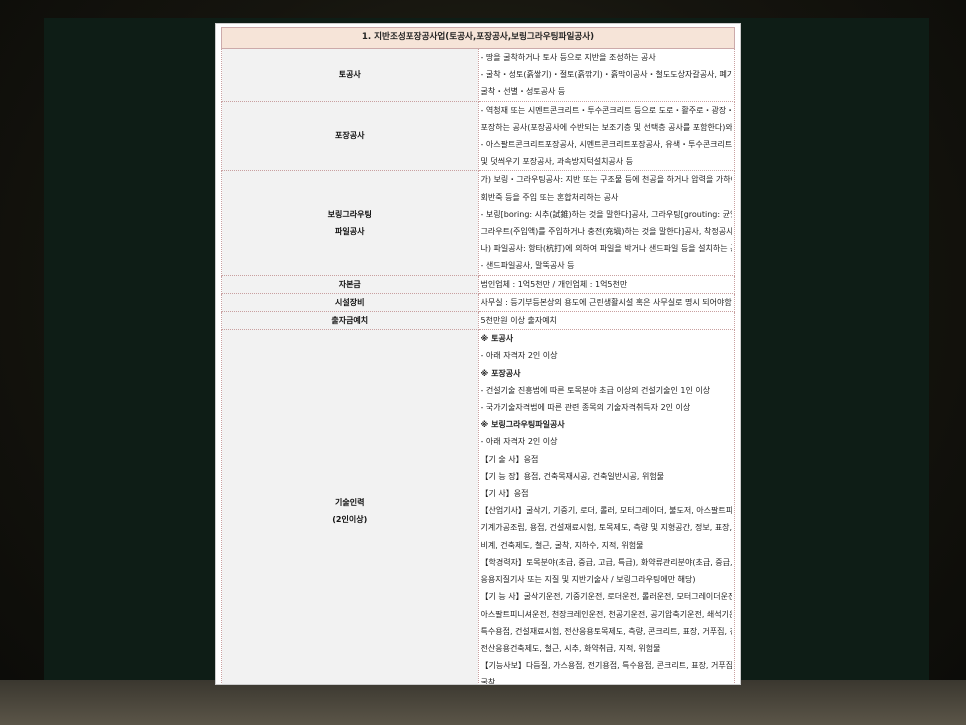 This screenshot has width=966, height=725. Describe the element at coordinates (568, 57) in the screenshot. I see `text-line: - 땅을 굴착하거나 토사 등으로 지반을 조성하는 공사` at that location.